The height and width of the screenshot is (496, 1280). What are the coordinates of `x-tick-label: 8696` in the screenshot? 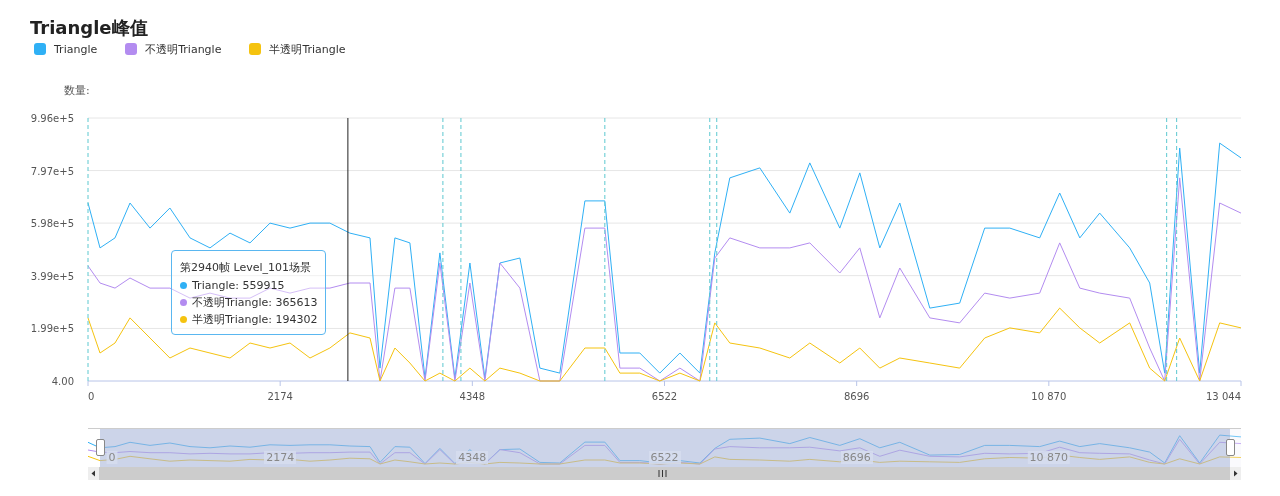 It's located at (856, 396).